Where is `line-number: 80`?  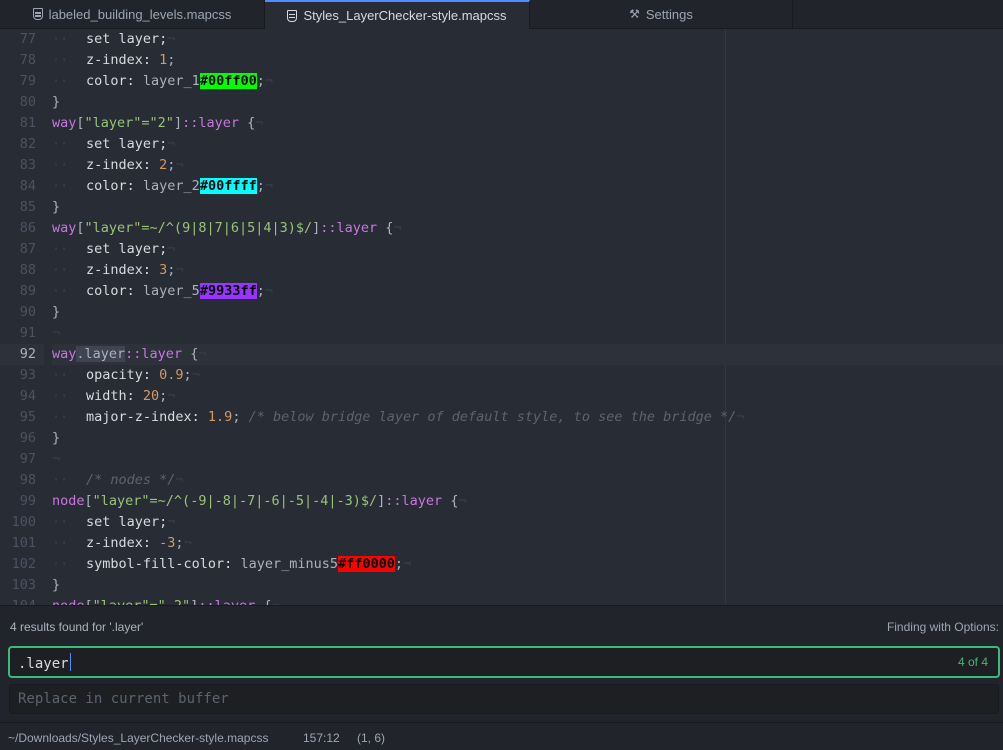 line-number: 80 is located at coordinates (22, 102).